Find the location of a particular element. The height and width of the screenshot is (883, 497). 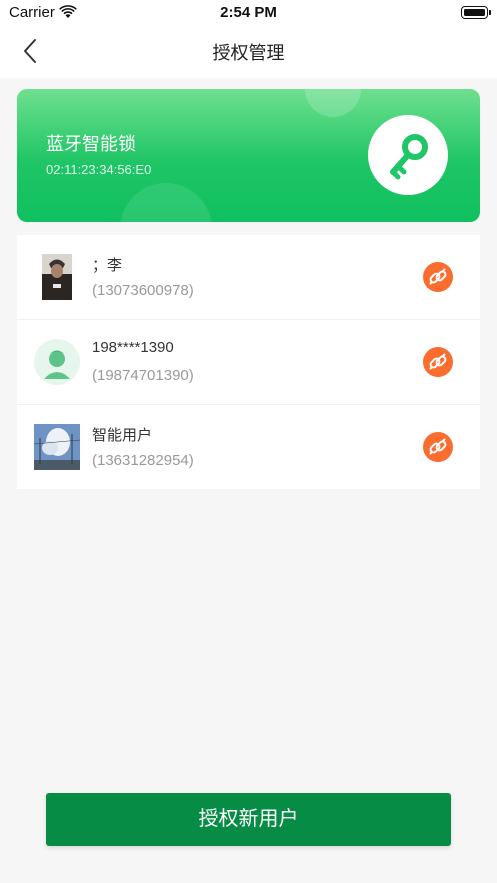

top-bar: Carrier 2:54 PM 授权管理 is located at coordinates (248, 39).